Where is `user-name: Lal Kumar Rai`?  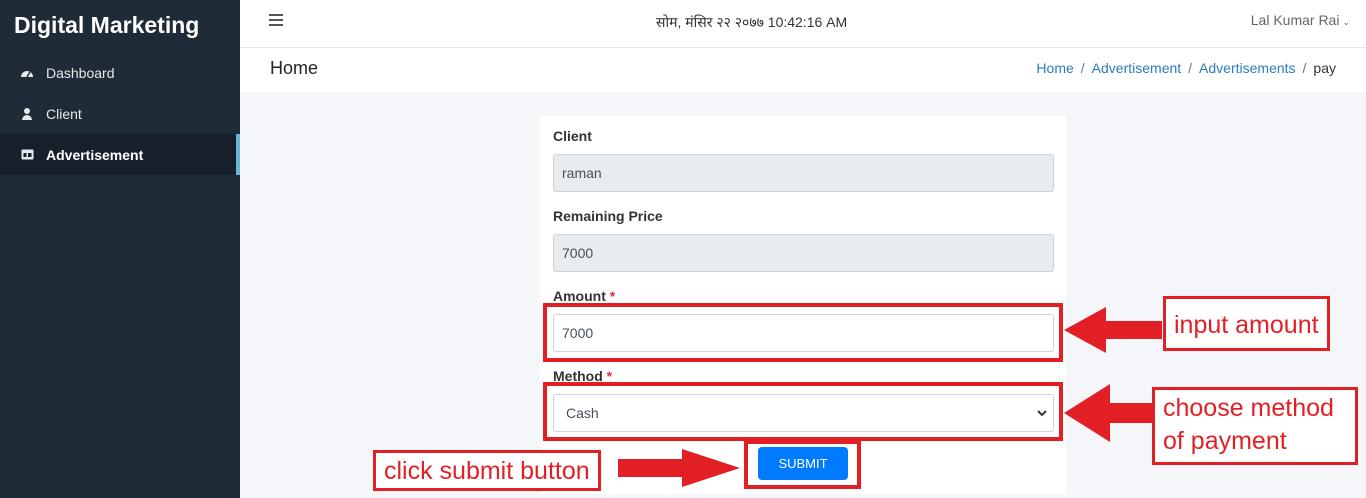
user-name: Lal Kumar Rai is located at coordinates (1295, 20).